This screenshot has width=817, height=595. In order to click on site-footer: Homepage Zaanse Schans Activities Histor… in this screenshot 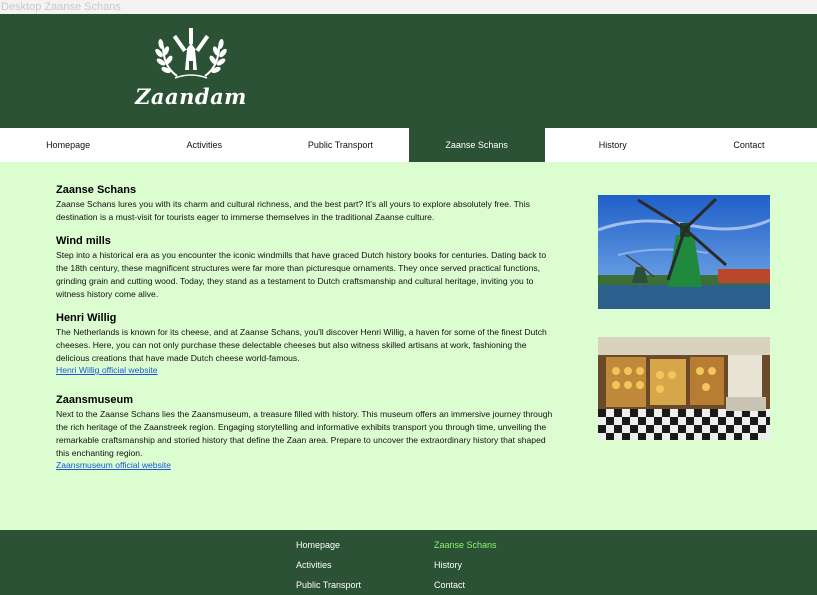, I will do `click(408, 562)`.